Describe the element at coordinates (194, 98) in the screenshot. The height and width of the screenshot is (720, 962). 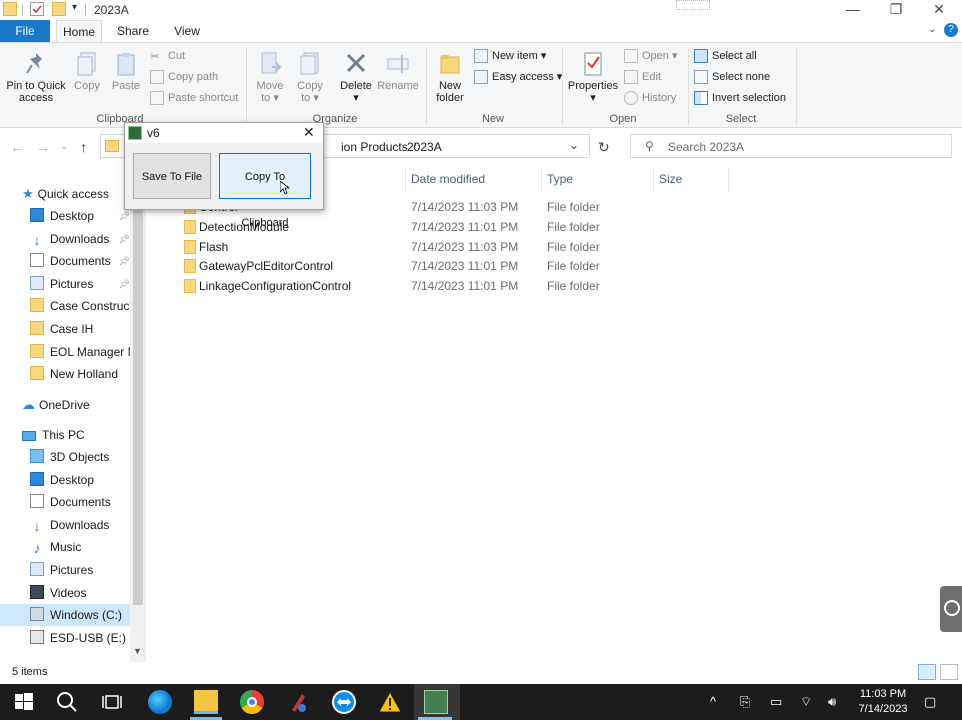
I see `paste-shortcut-button: Paste shortcut` at that location.